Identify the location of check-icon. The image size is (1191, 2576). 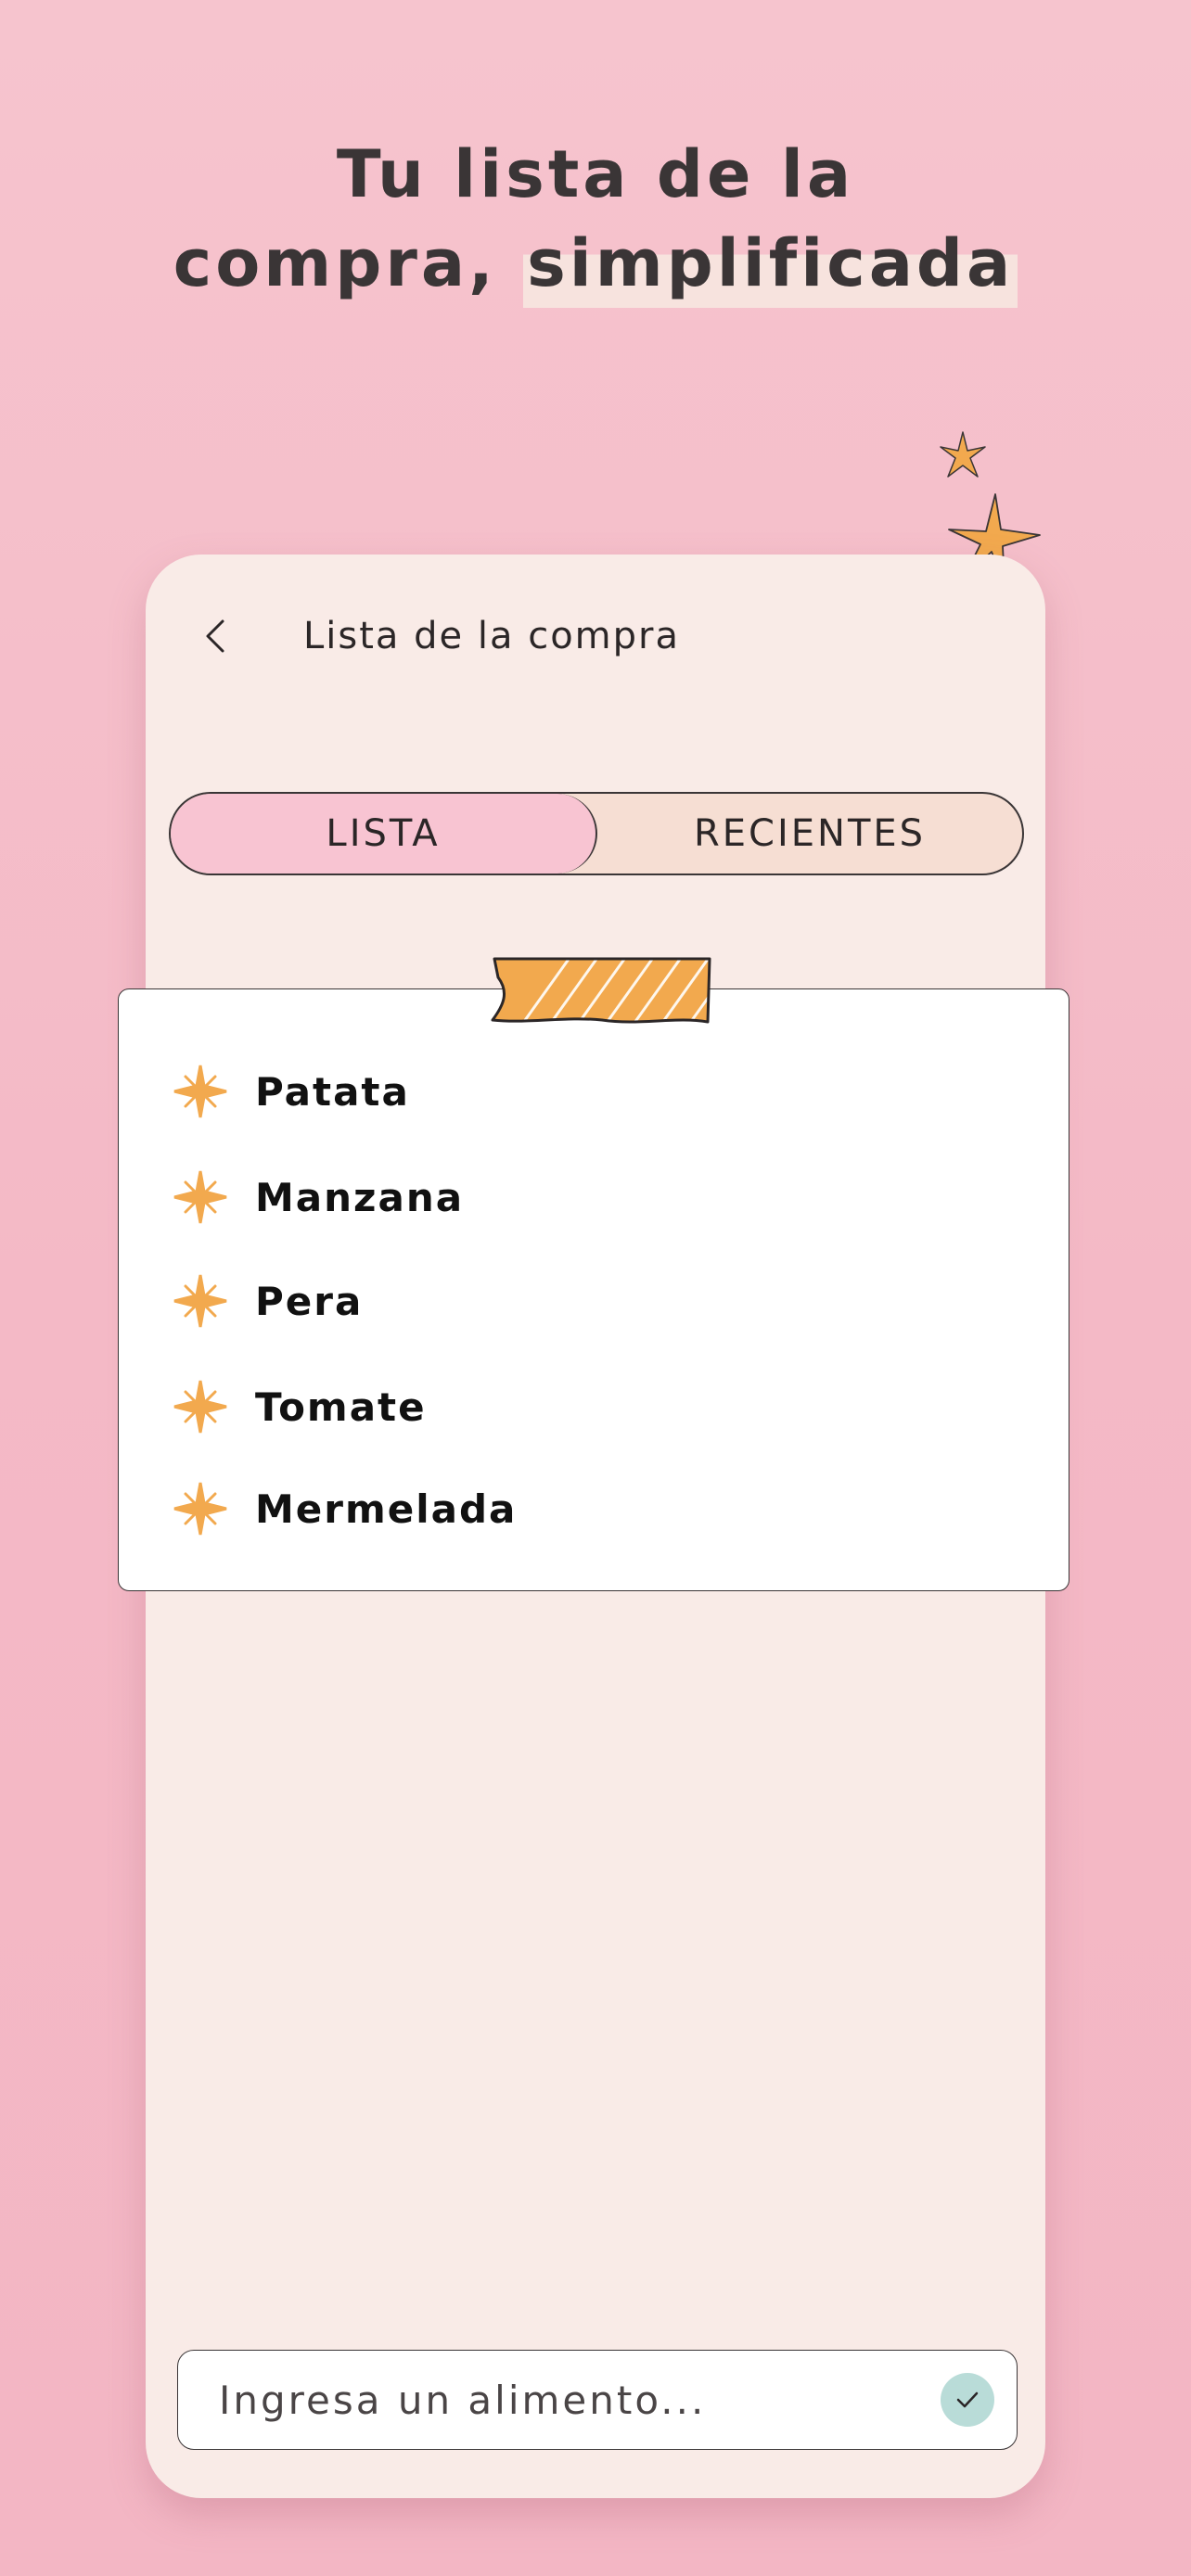
(967, 2399).